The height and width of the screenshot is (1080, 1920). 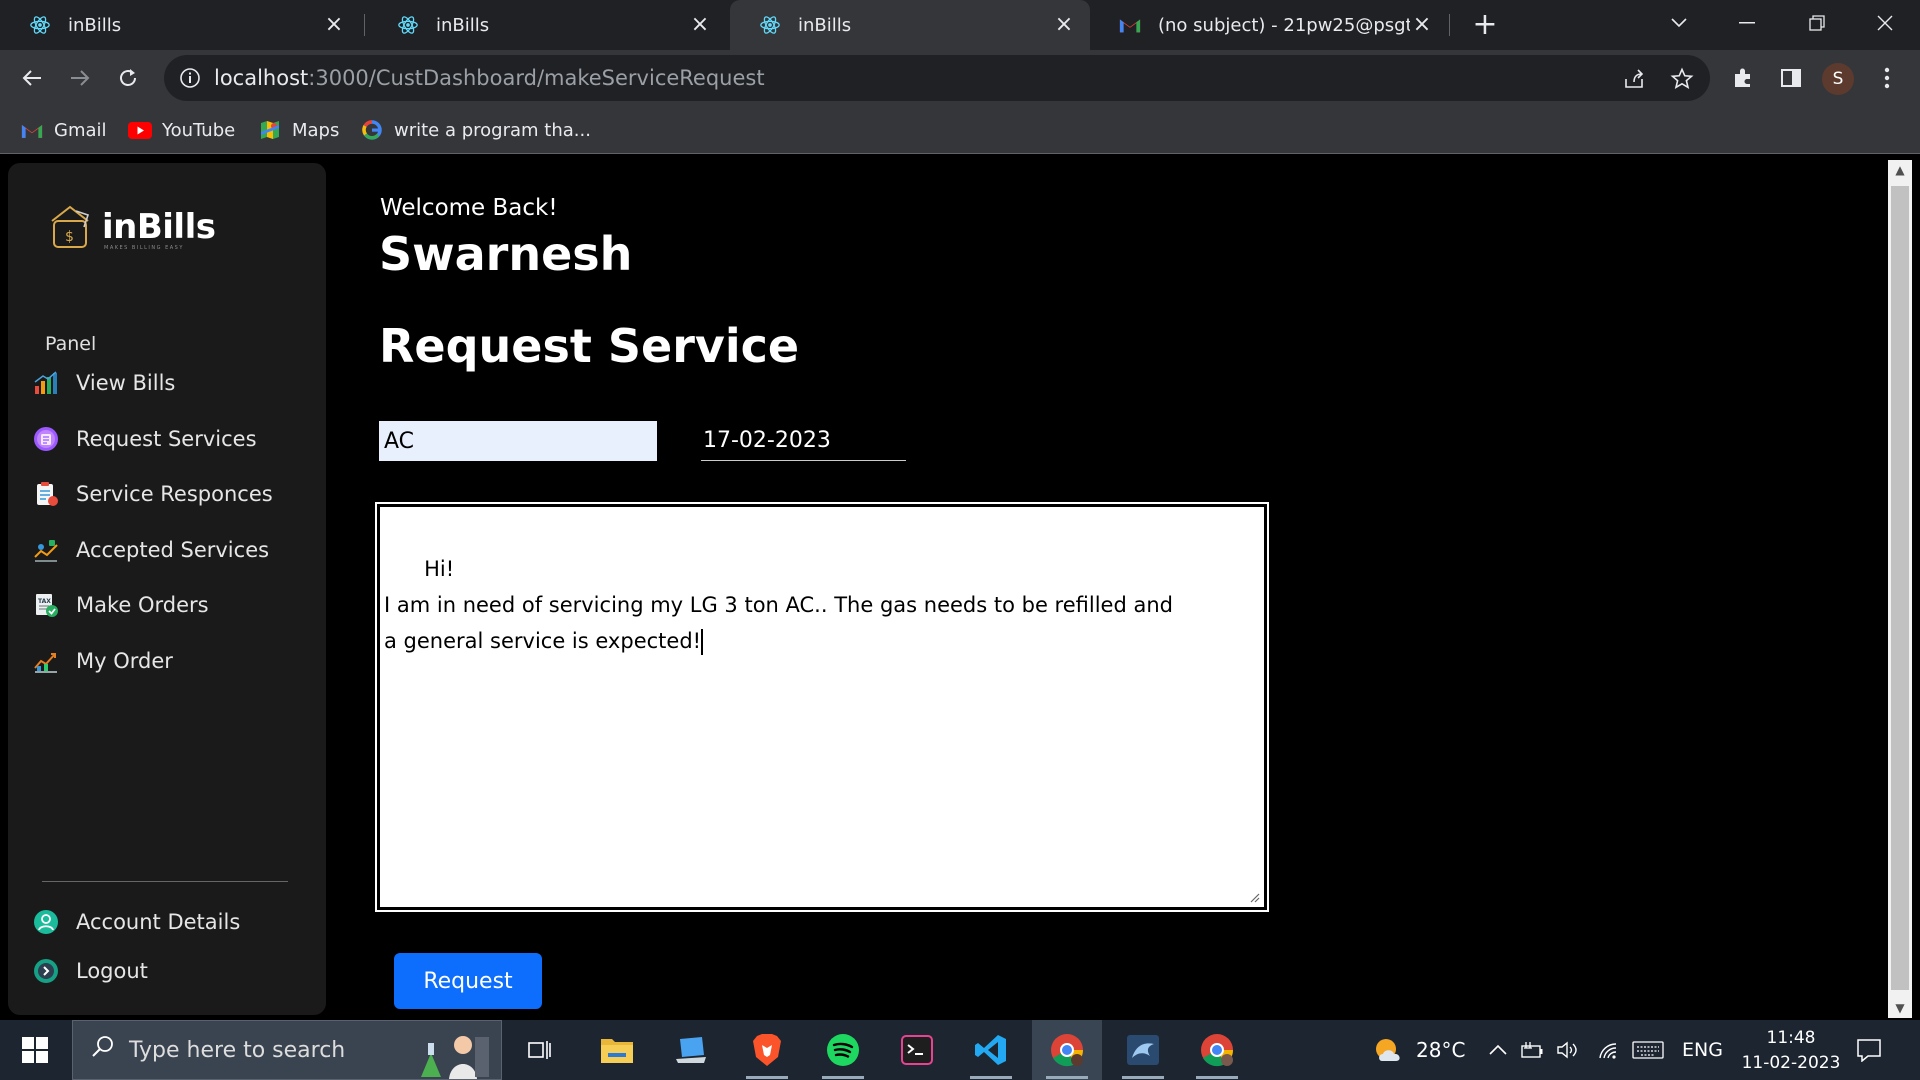 I want to click on touch-keyboard-button, so click(x=1648, y=1050).